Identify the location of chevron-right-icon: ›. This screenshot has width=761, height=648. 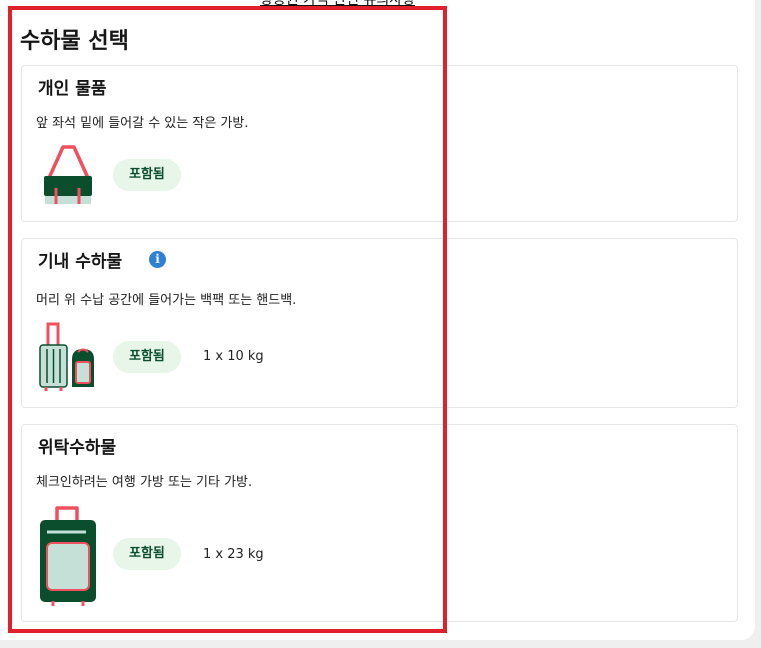
(481, 1).